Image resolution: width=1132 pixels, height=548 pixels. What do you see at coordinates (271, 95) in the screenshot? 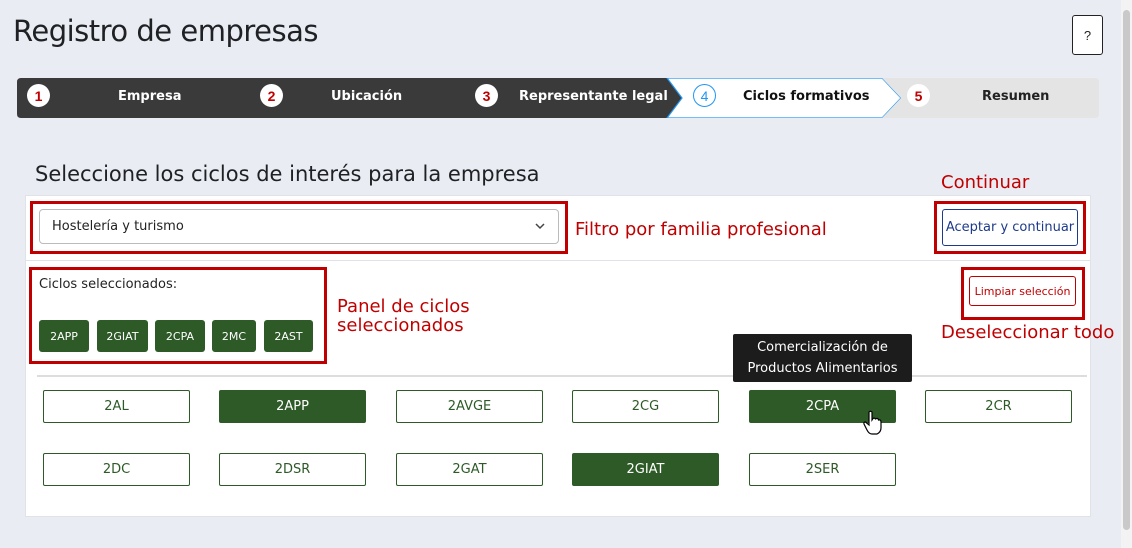
I see `step-number: 2` at bounding box center [271, 95].